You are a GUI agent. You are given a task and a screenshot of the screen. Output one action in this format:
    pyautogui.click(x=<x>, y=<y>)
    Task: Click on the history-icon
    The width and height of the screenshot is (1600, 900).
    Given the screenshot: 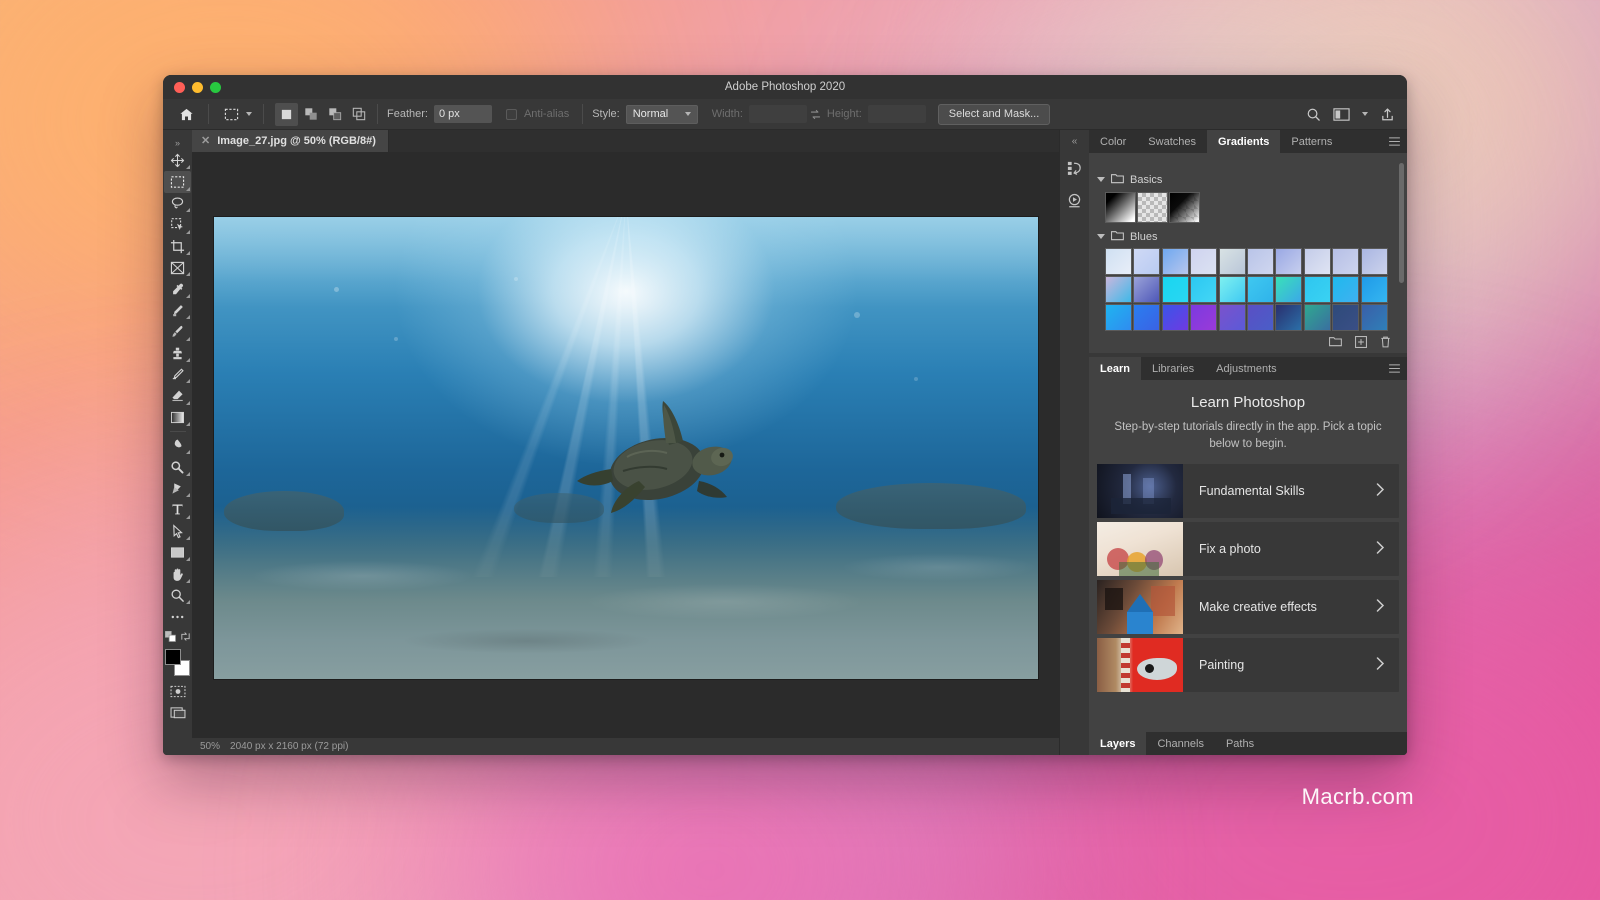 What is the action you would take?
    pyautogui.click(x=1075, y=168)
    